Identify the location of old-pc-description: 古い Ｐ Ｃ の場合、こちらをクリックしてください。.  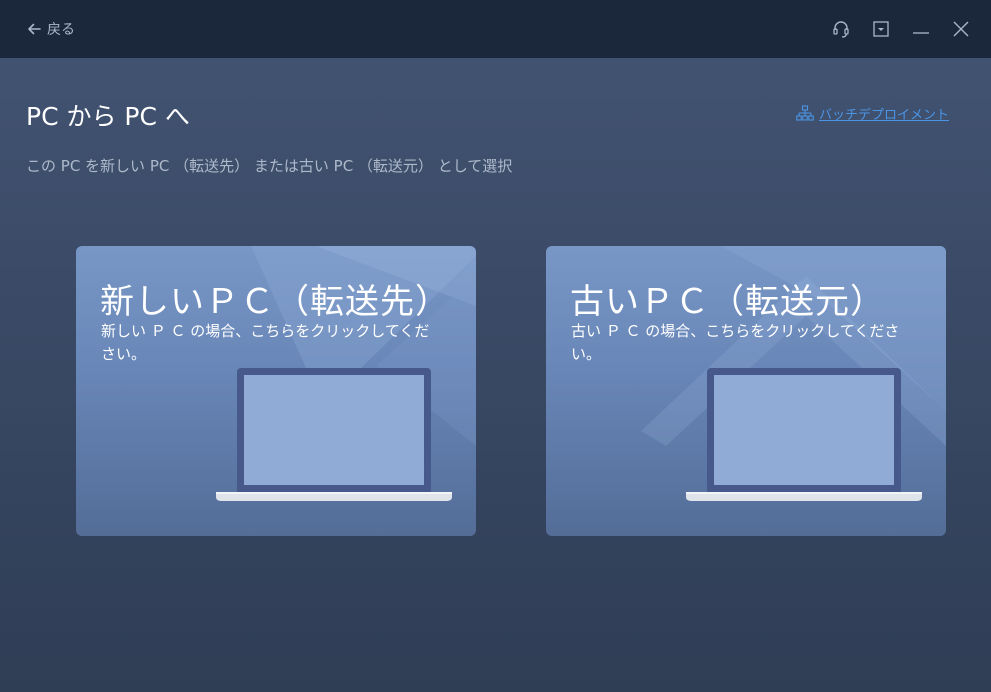
(735, 342).